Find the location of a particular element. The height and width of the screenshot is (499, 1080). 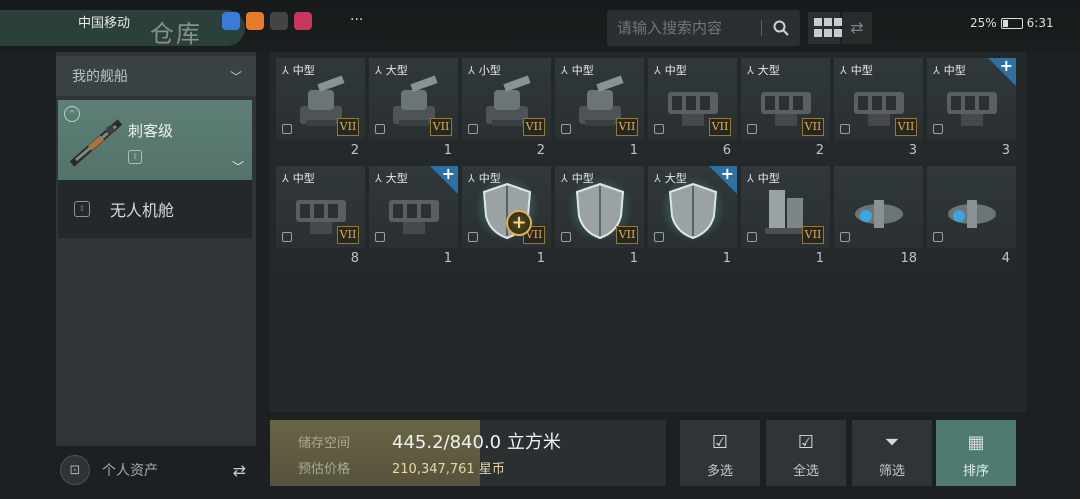

grid-view-toggle is located at coordinates (825, 28).